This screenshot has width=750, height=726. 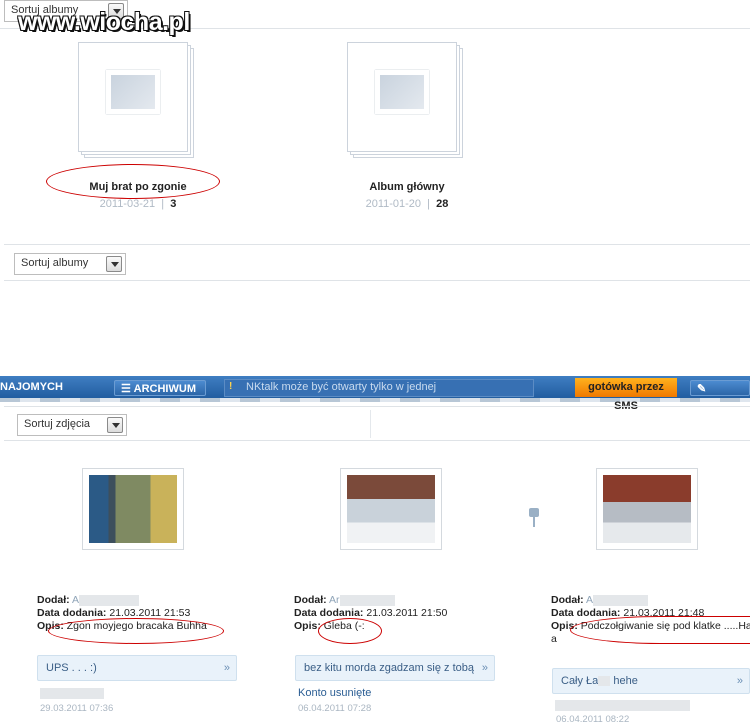 I want to click on comment-date: 29.03.2011 07:36, so click(x=77, y=708).